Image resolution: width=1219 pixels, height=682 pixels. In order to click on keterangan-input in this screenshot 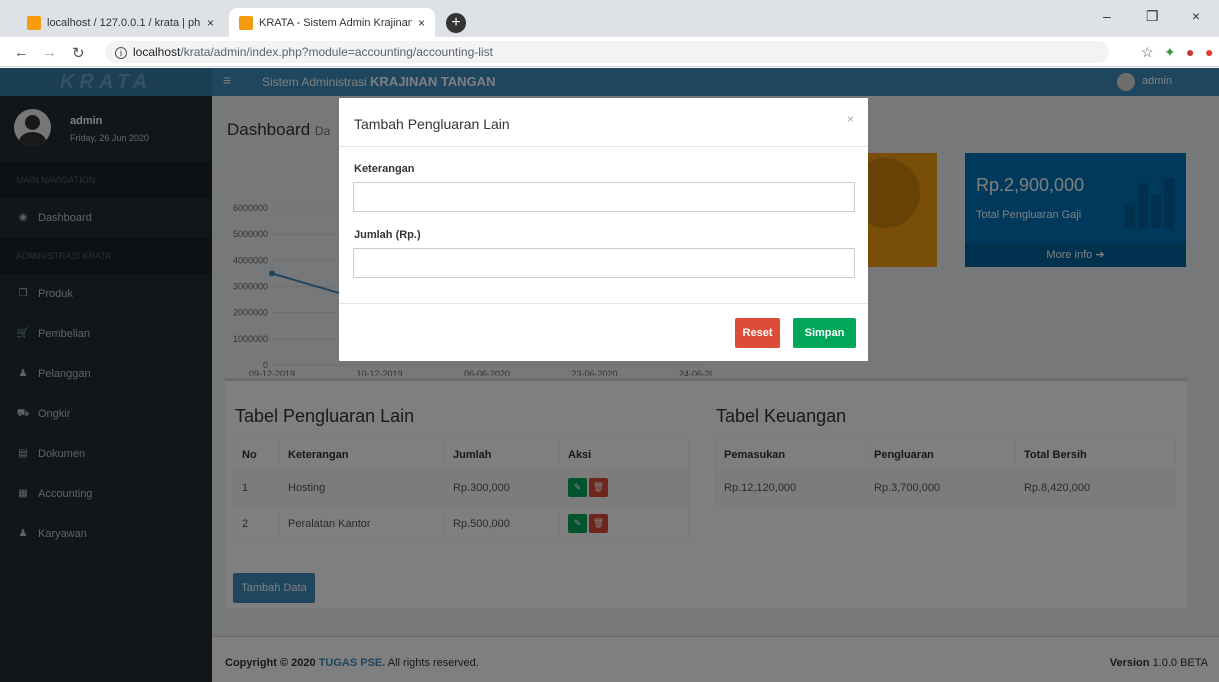, I will do `click(604, 197)`.